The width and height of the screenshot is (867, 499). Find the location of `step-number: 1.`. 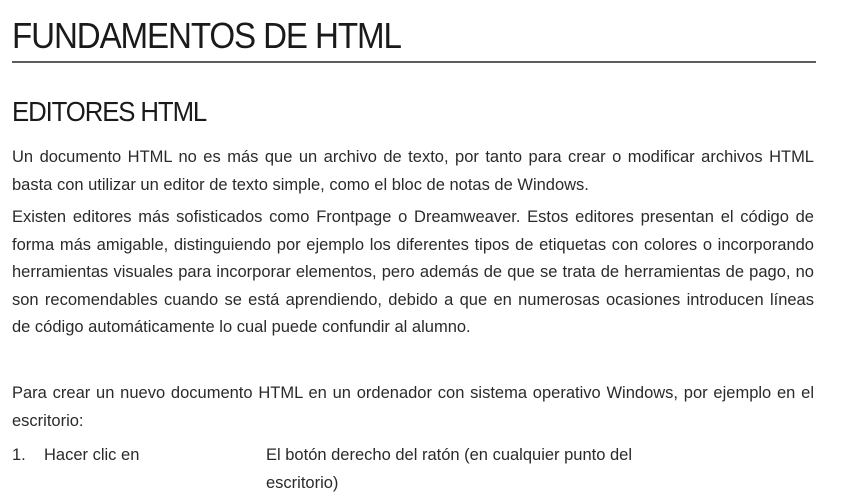

step-number: 1. is located at coordinates (19, 455).